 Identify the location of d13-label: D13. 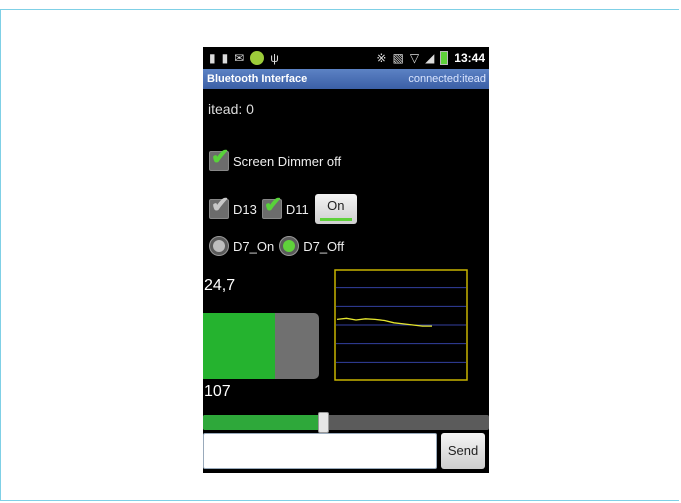
(245, 209).